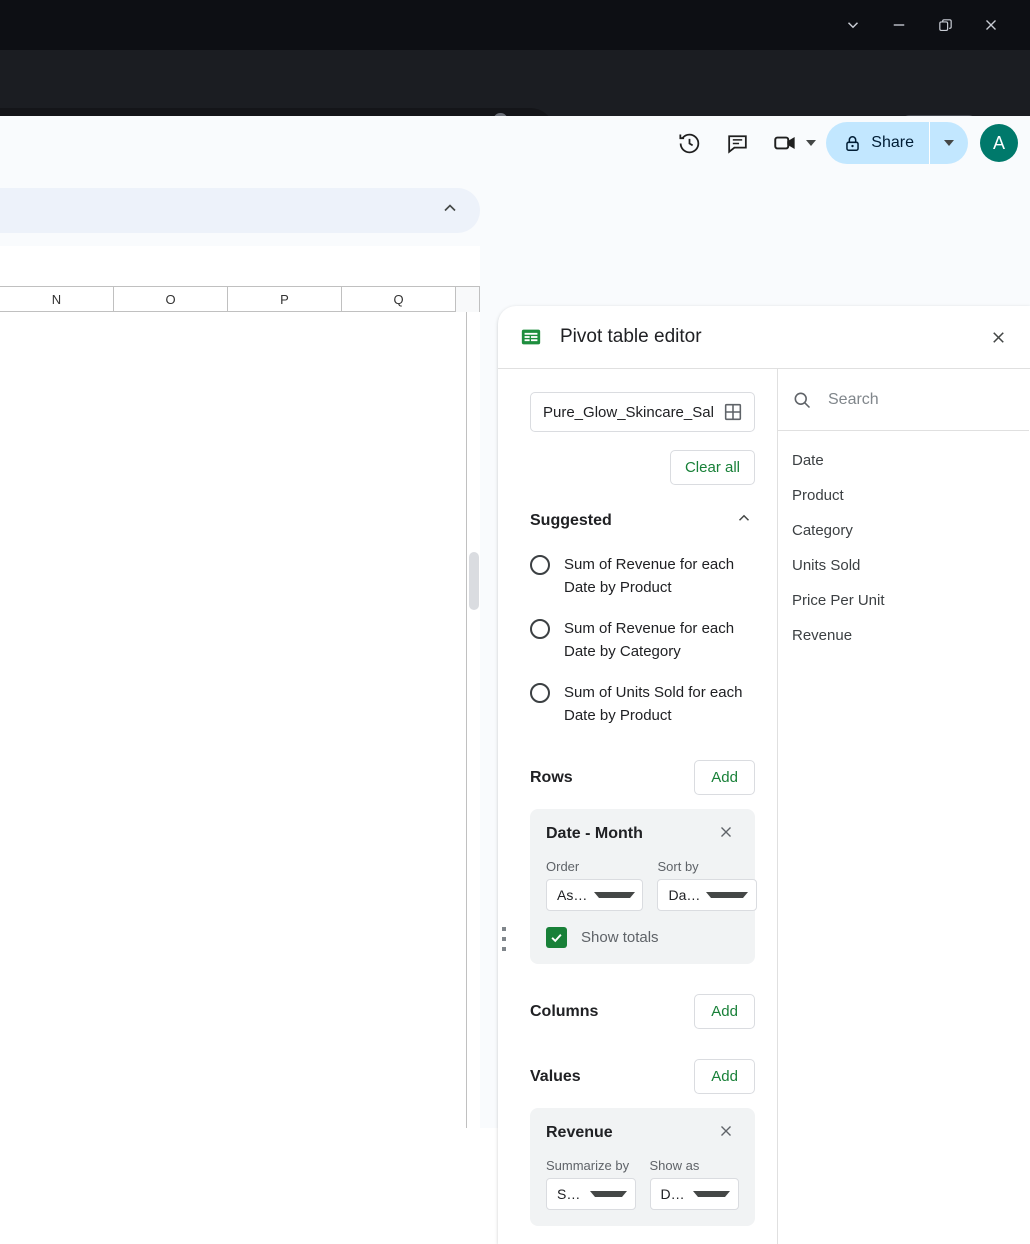  Describe the element at coordinates (689, 143) in the screenshot. I see `version-history-icon` at that location.